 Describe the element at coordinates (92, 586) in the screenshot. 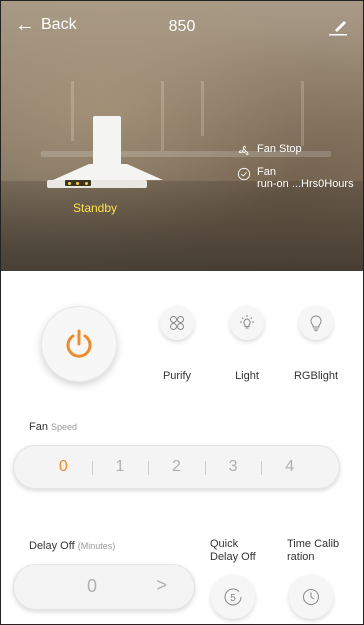

I see `delay-off-value: 0` at that location.